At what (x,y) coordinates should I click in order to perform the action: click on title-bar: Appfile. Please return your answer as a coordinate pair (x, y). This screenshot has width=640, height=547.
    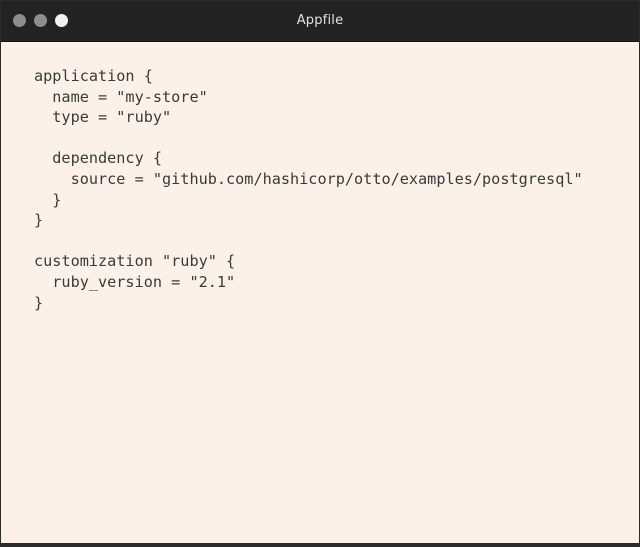
    Looking at the image, I should click on (320, 21).